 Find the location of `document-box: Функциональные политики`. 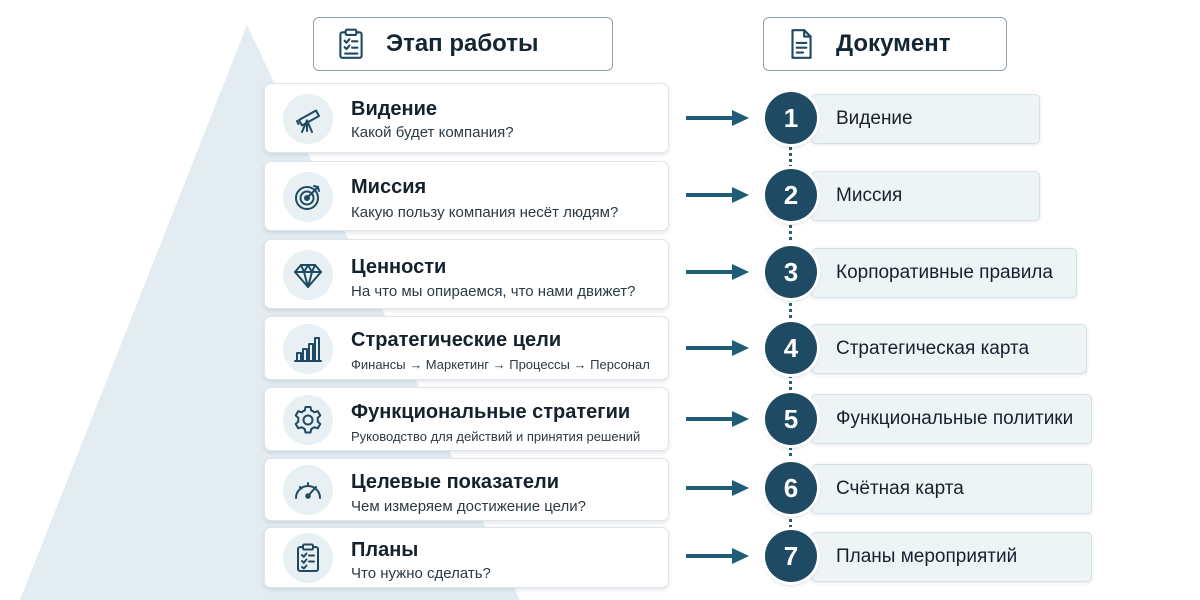

document-box: Функциональные политики is located at coordinates (951, 419).